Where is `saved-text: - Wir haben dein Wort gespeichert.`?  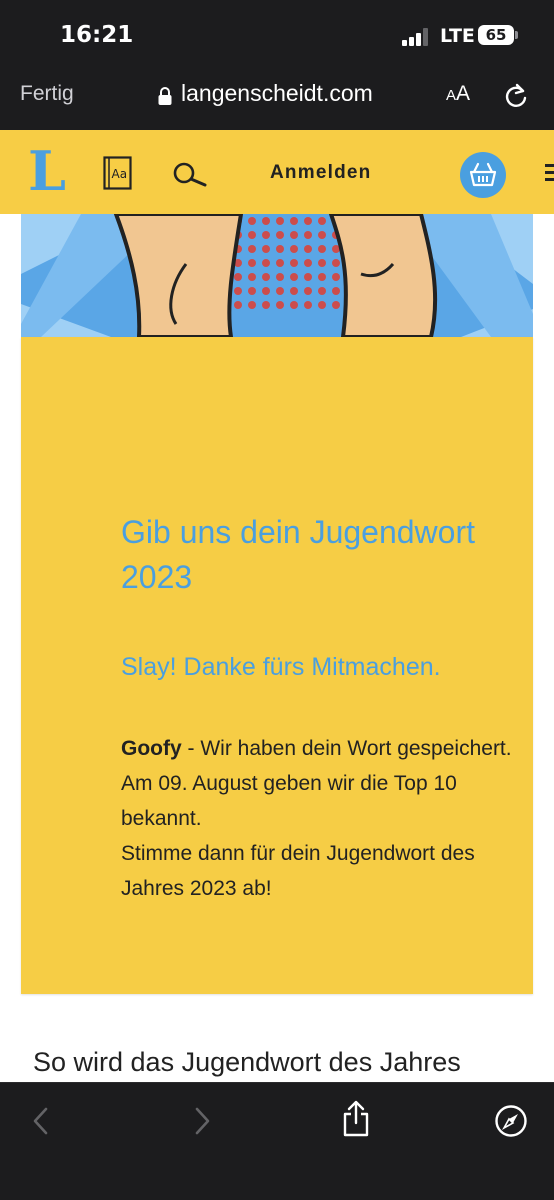 saved-text: - Wir haben dein Wort gespeichert. is located at coordinates (346, 748).